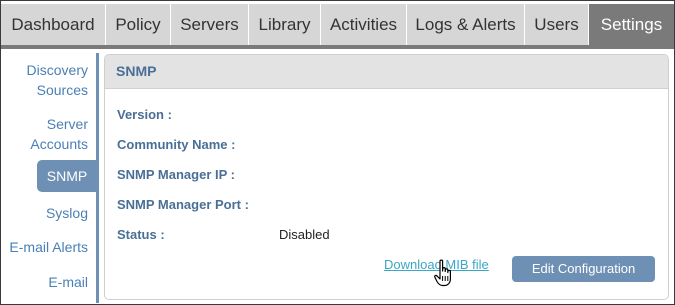 Image resolution: width=675 pixels, height=305 pixels. Describe the element at coordinates (48, 134) in the screenshot. I see `sidebar-item-server-accounts: Server Accounts` at that location.